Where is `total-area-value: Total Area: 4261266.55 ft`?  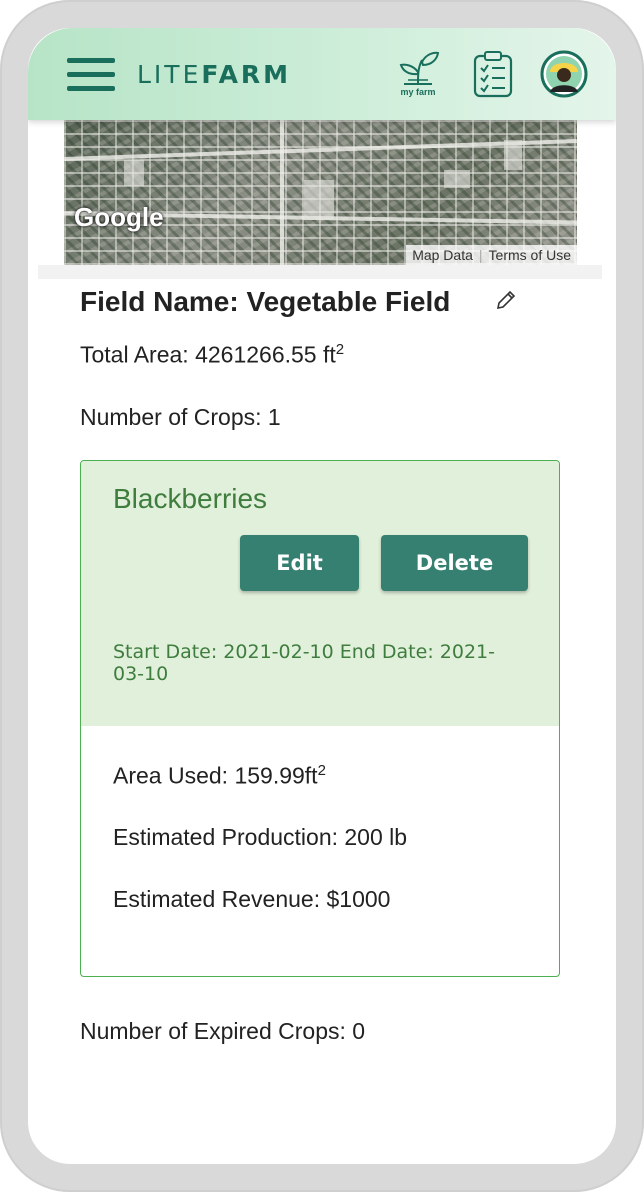
total-area-value: Total Area: 4261266.55 ft is located at coordinates (208, 354).